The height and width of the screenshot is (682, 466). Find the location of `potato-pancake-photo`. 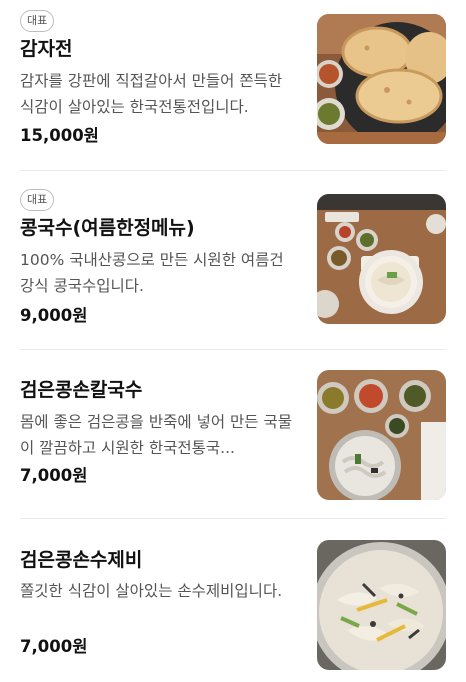

potato-pancake-photo is located at coordinates (381, 79).